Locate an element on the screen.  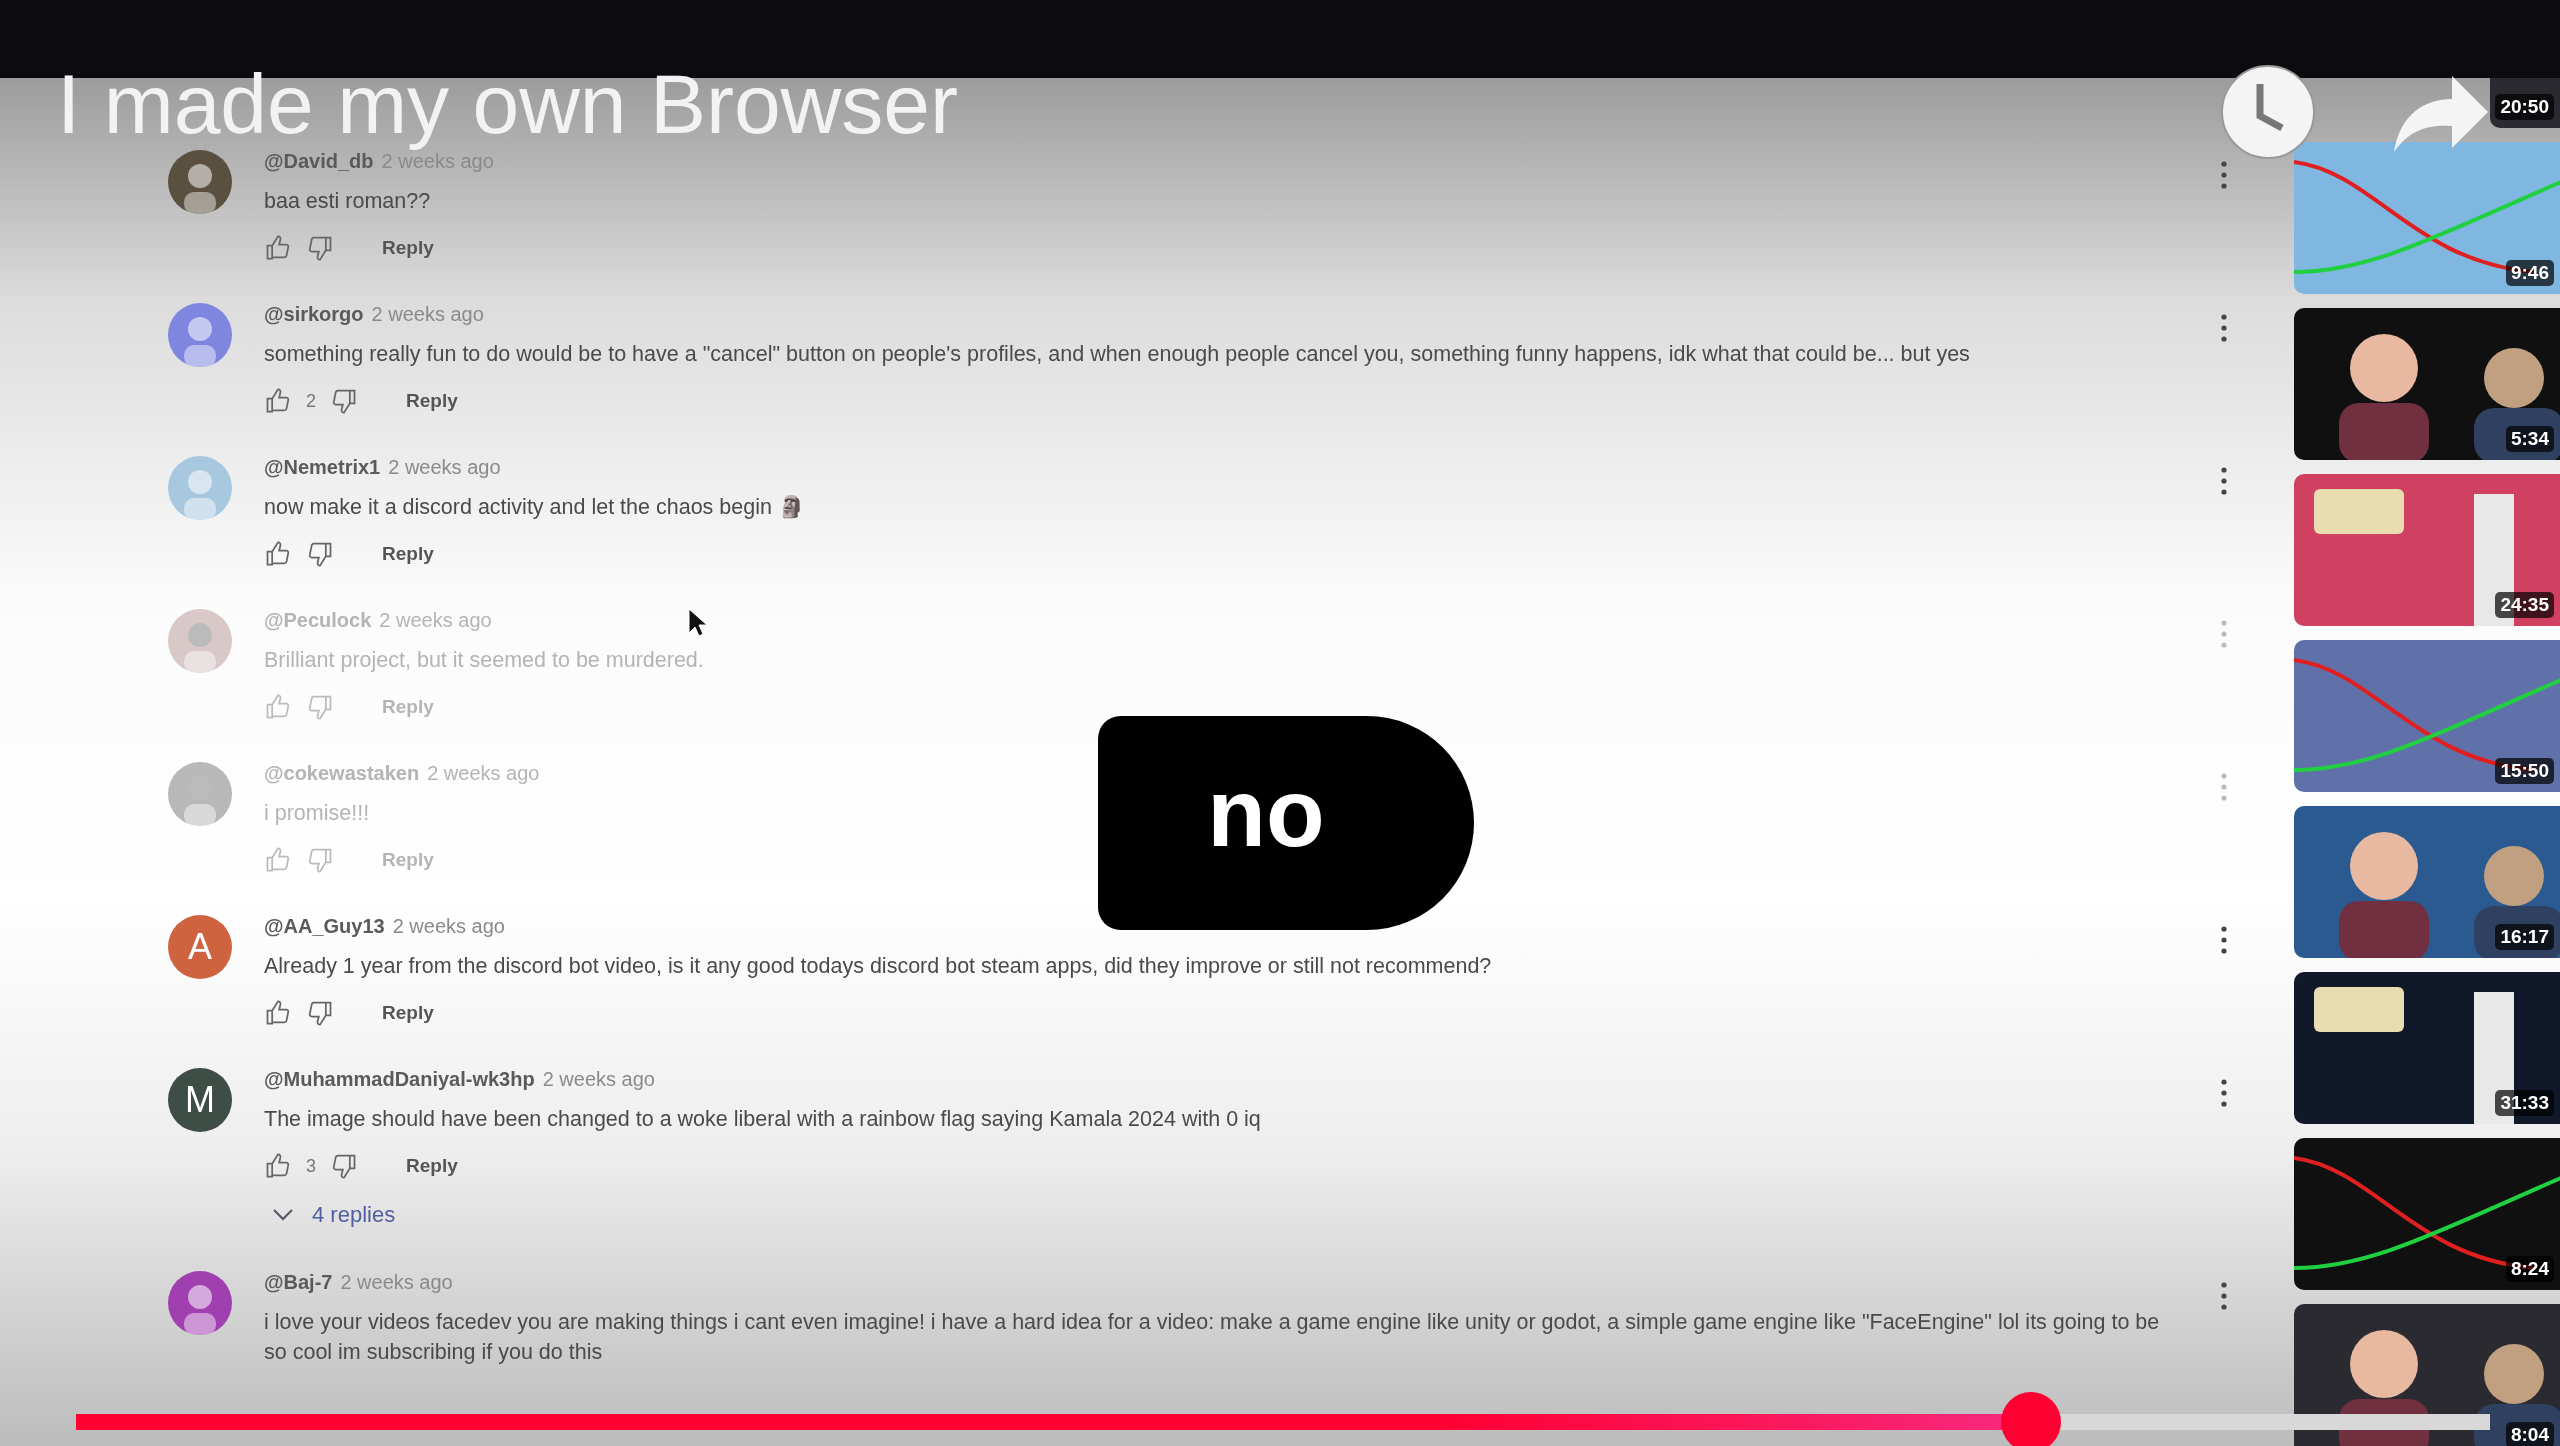
video-duration: 16:17 is located at coordinates (2524, 937).